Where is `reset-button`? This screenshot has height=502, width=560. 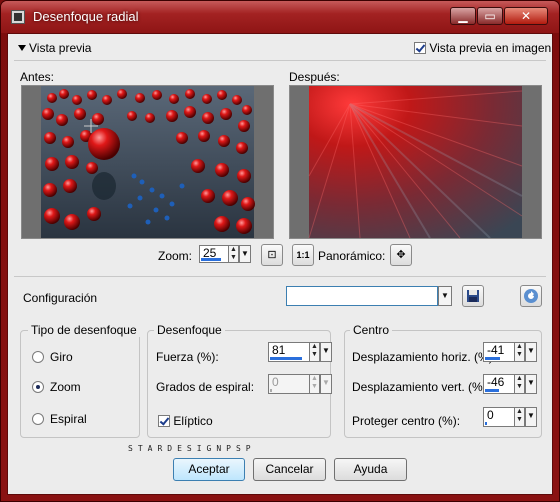
reset-button is located at coordinates (531, 296).